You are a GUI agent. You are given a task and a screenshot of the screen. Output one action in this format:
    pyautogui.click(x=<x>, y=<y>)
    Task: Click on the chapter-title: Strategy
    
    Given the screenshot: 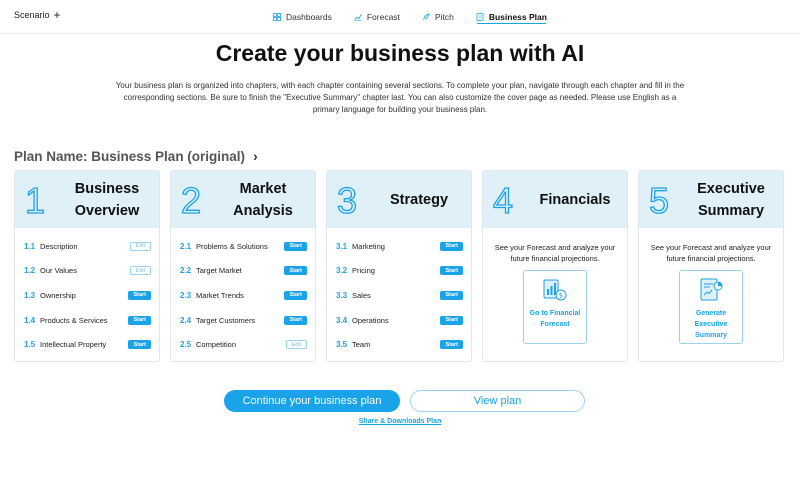 What is the action you would take?
    pyautogui.click(x=419, y=200)
    